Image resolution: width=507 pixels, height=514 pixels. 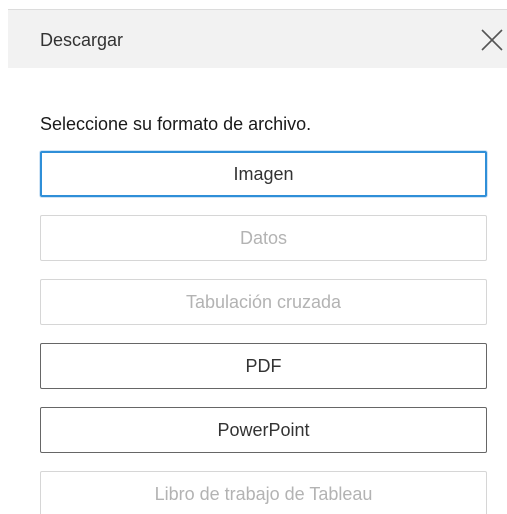 I want to click on format-data-button: Datos, so click(x=263, y=238).